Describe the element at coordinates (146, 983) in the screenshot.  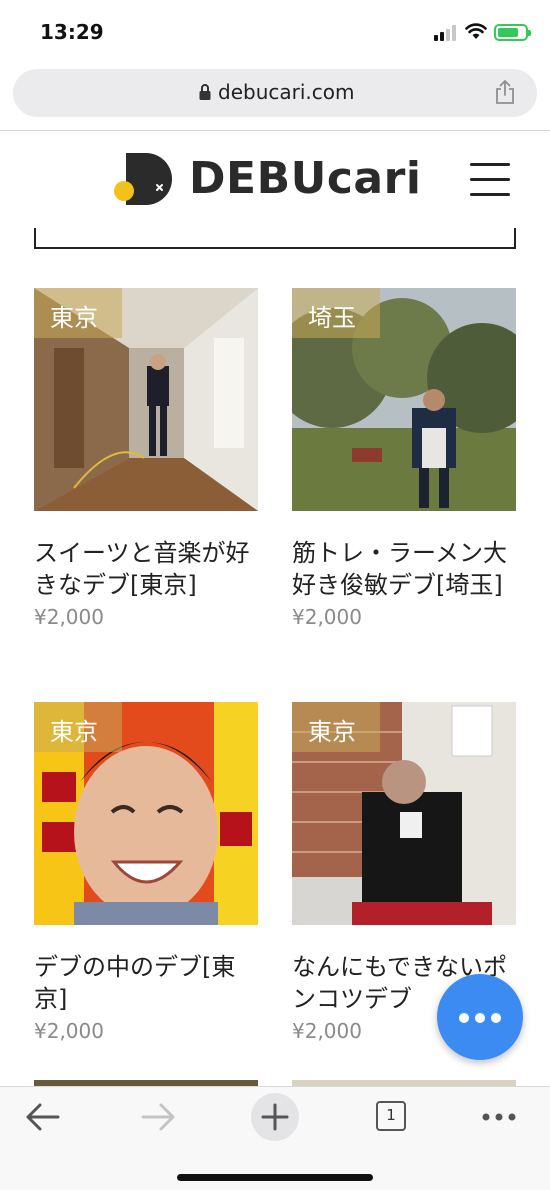
I see `product-title: デブの中のデブ[東京]` at that location.